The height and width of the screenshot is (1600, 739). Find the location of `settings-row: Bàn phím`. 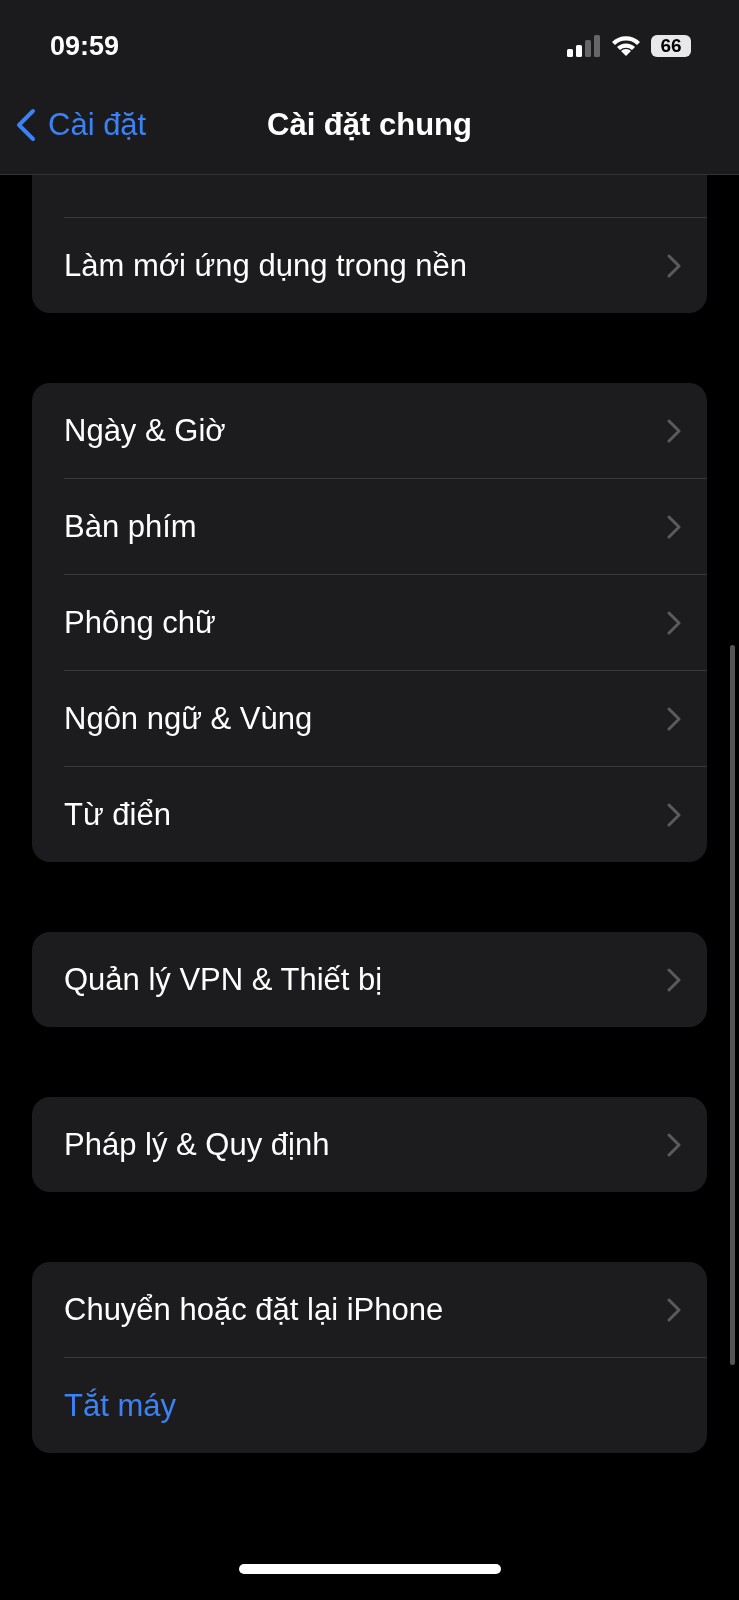

settings-row: Bàn phím is located at coordinates (385, 526).